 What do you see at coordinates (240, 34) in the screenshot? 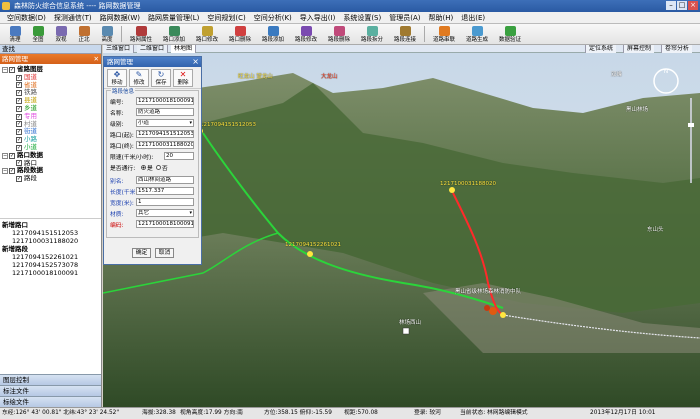
I see `toolbar-button-8: 路口删除` at bounding box center [240, 34].